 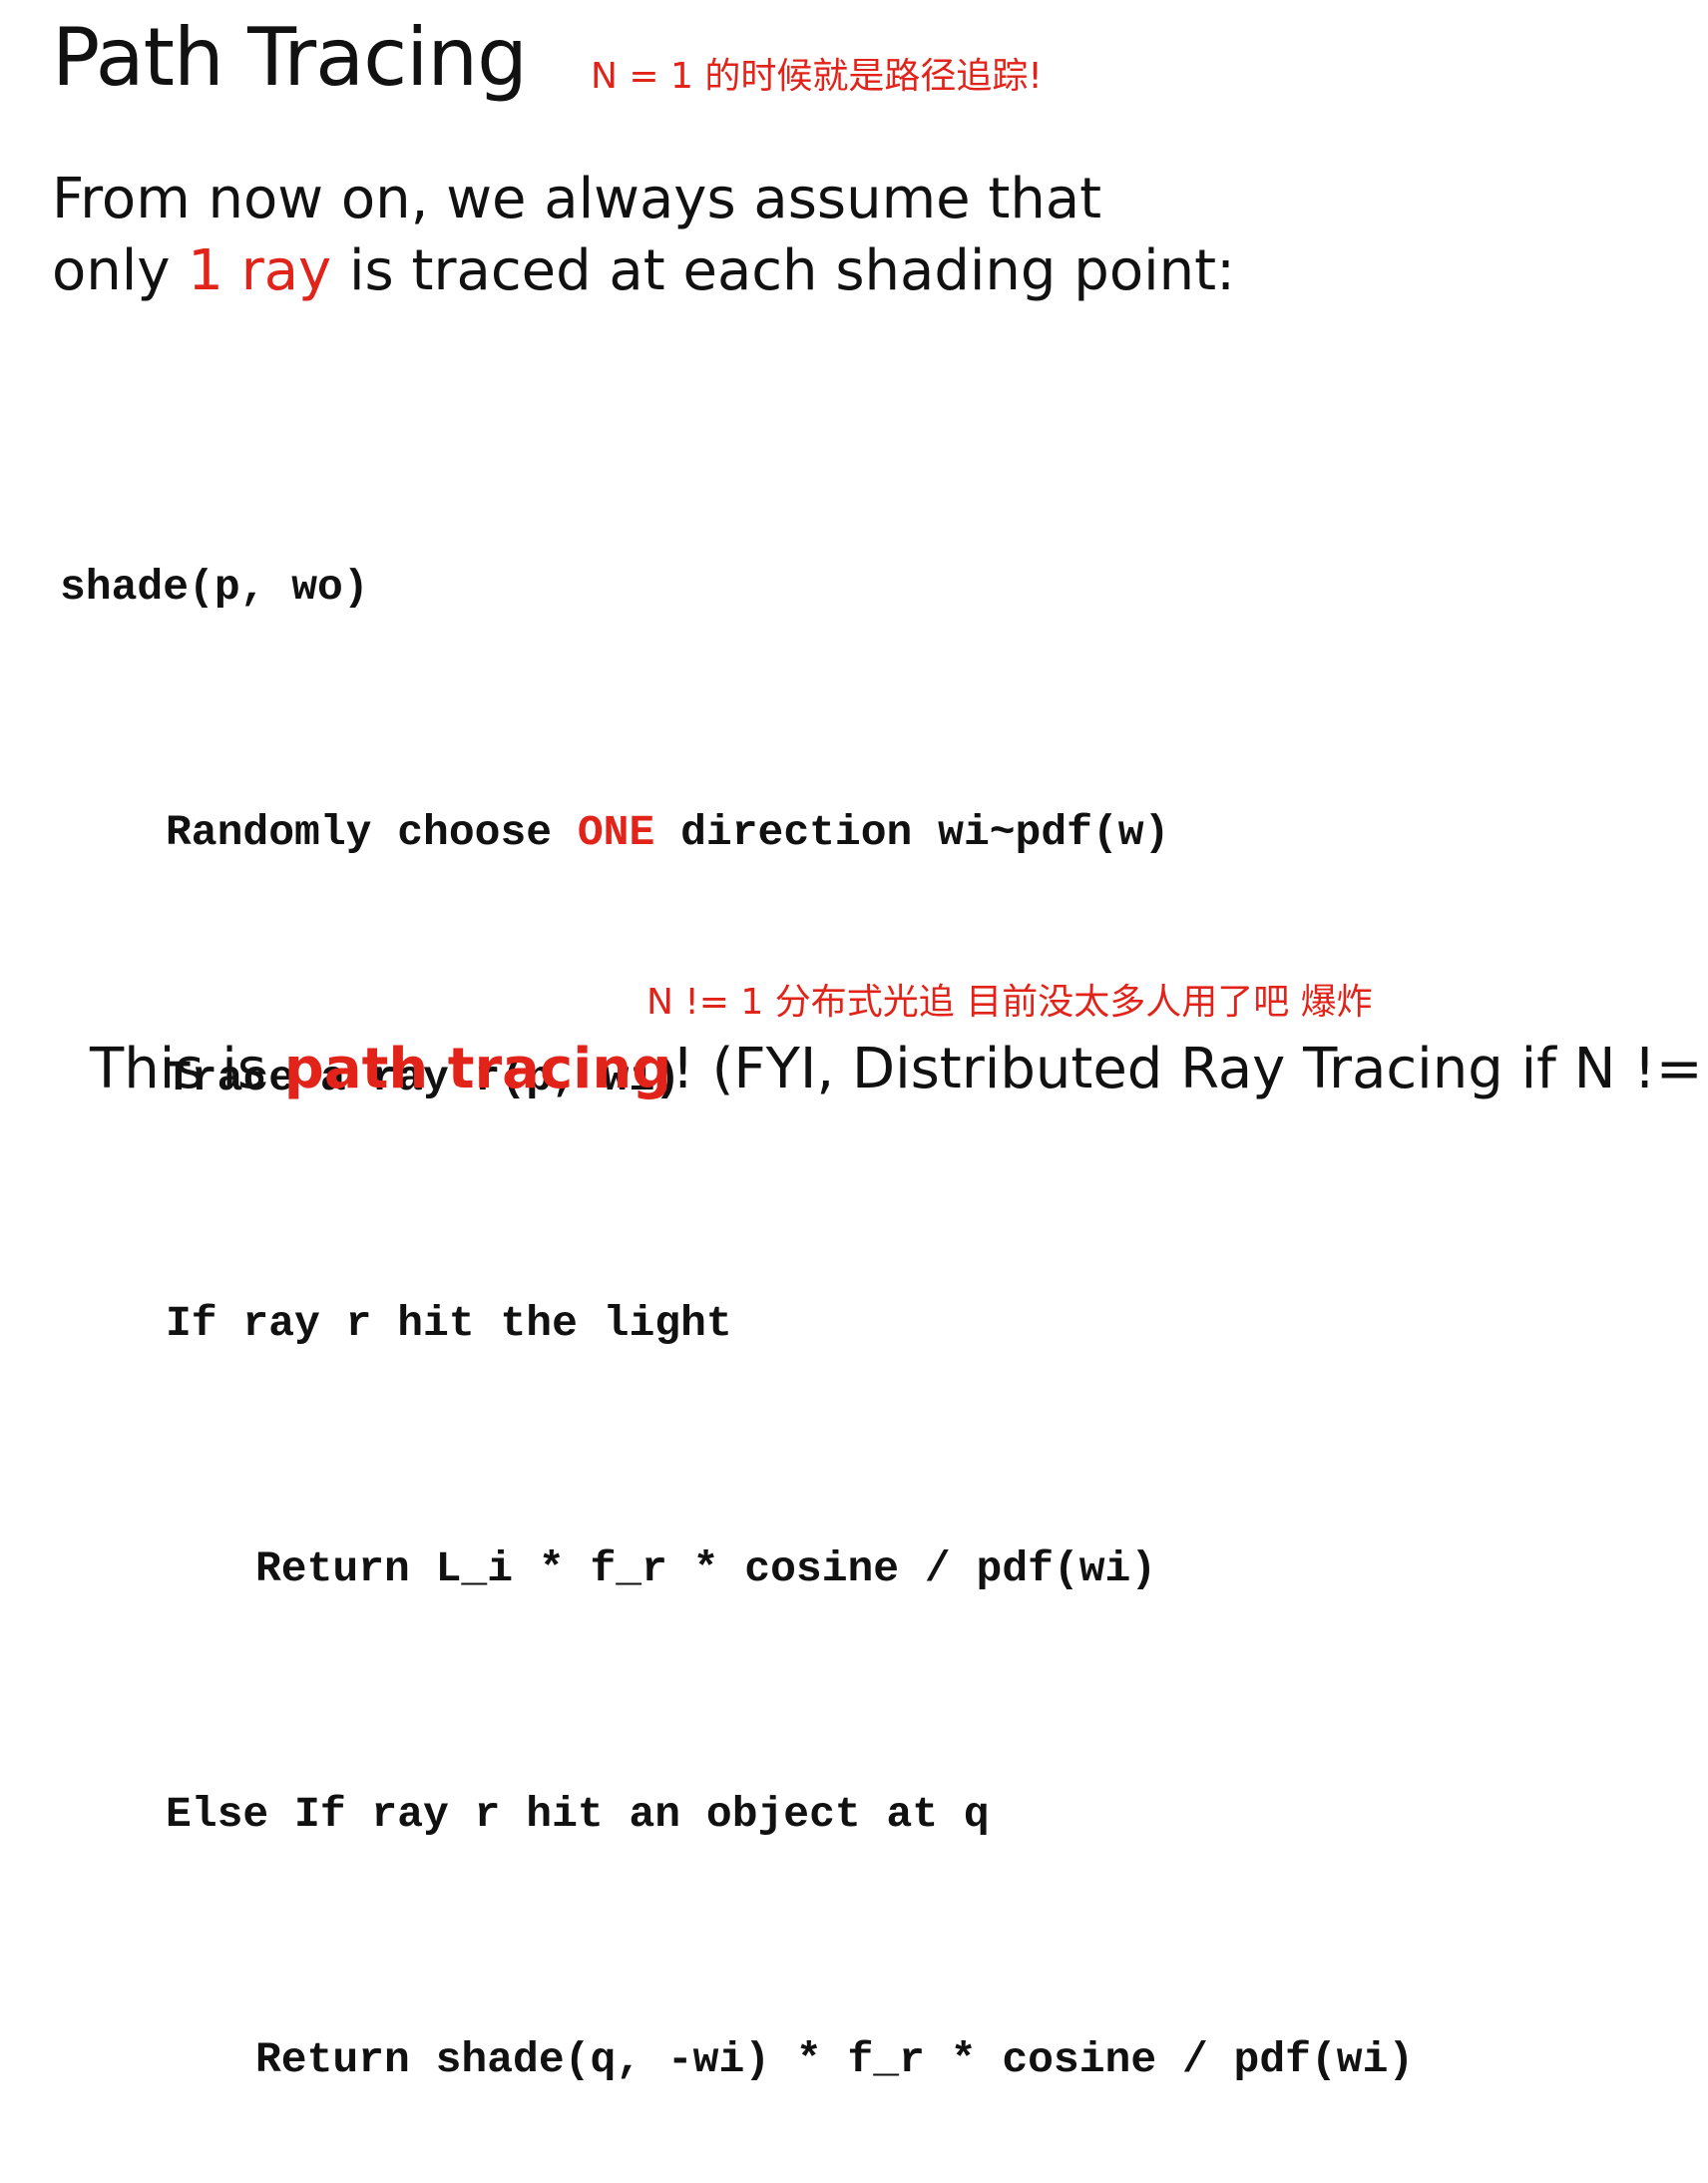 I want to click on code-choose-prefix: Randomly choose, so click(x=372, y=832).